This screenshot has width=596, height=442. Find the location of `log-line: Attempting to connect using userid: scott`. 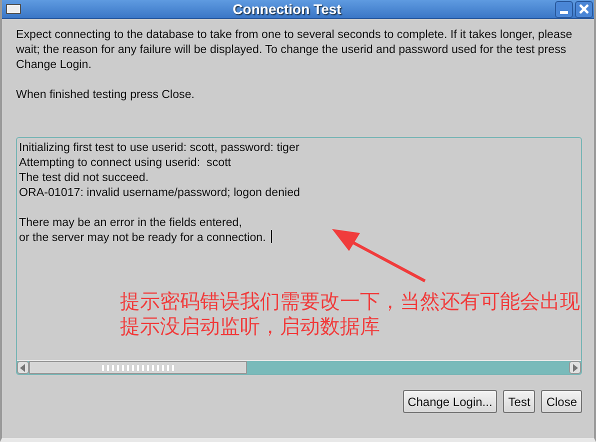

log-line: Attempting to connect using userid: scott is located at coordinates (125, 162).